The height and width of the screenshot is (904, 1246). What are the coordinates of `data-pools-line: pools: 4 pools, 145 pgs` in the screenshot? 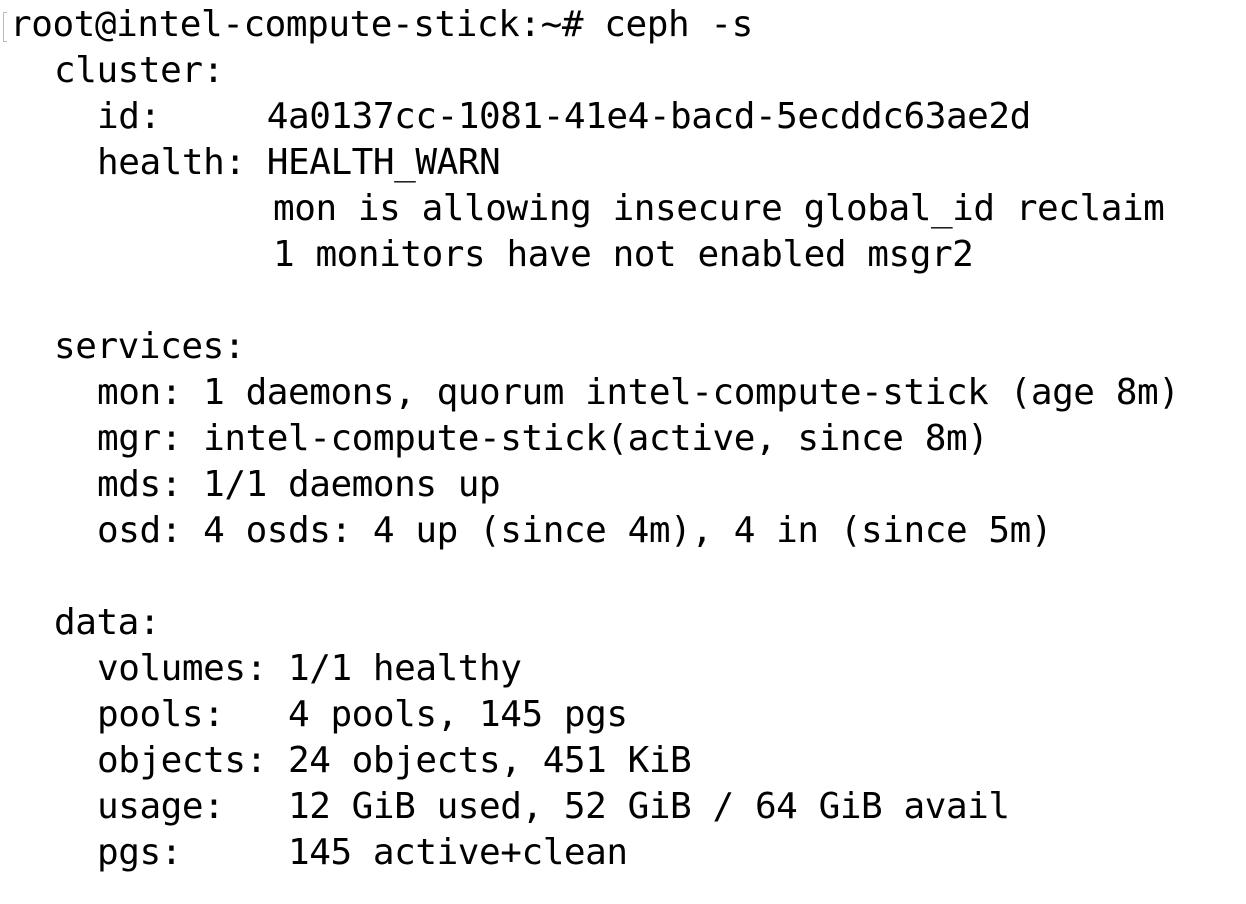 It's located at (362, 714).